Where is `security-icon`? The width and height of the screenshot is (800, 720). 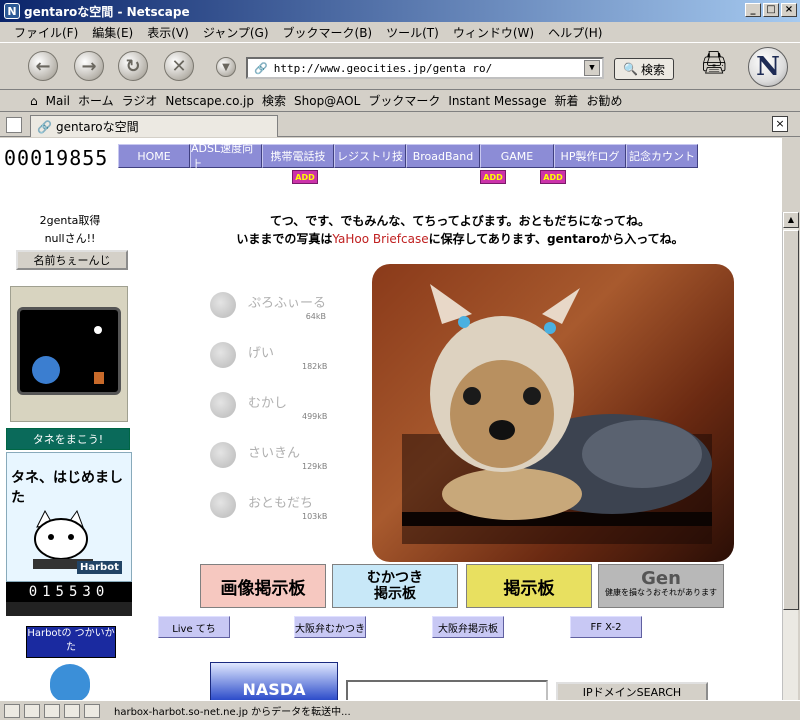 security-icon is located at coordinates (12, 710).